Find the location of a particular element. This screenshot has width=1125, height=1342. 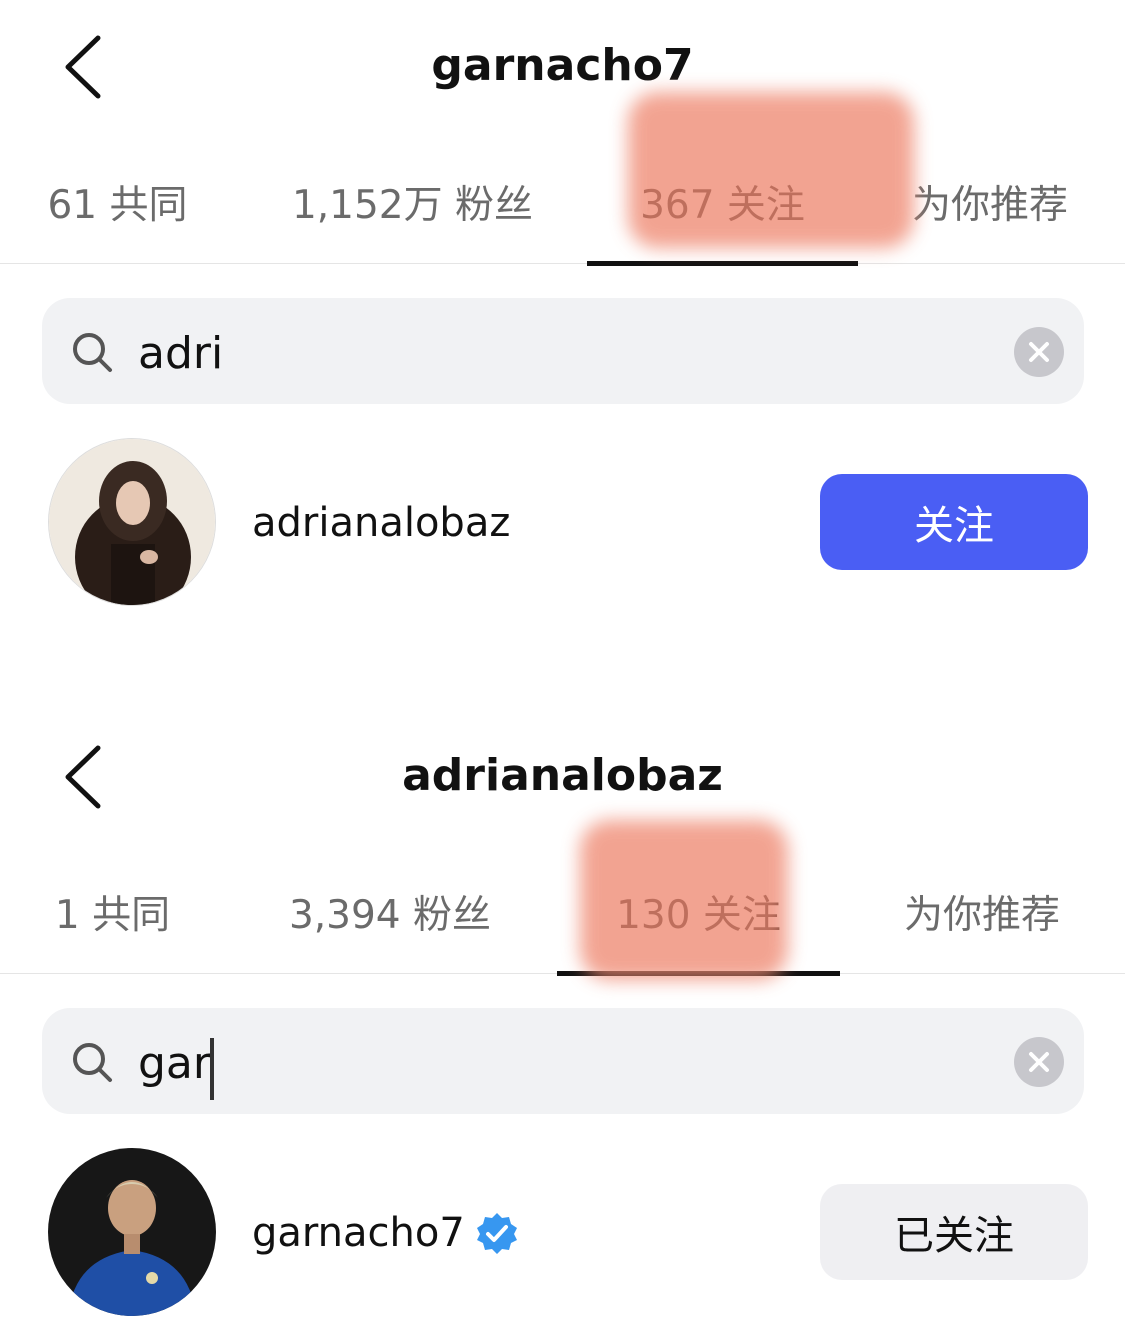

tab-following: 367 关注 is located at coordinates (722, 213).